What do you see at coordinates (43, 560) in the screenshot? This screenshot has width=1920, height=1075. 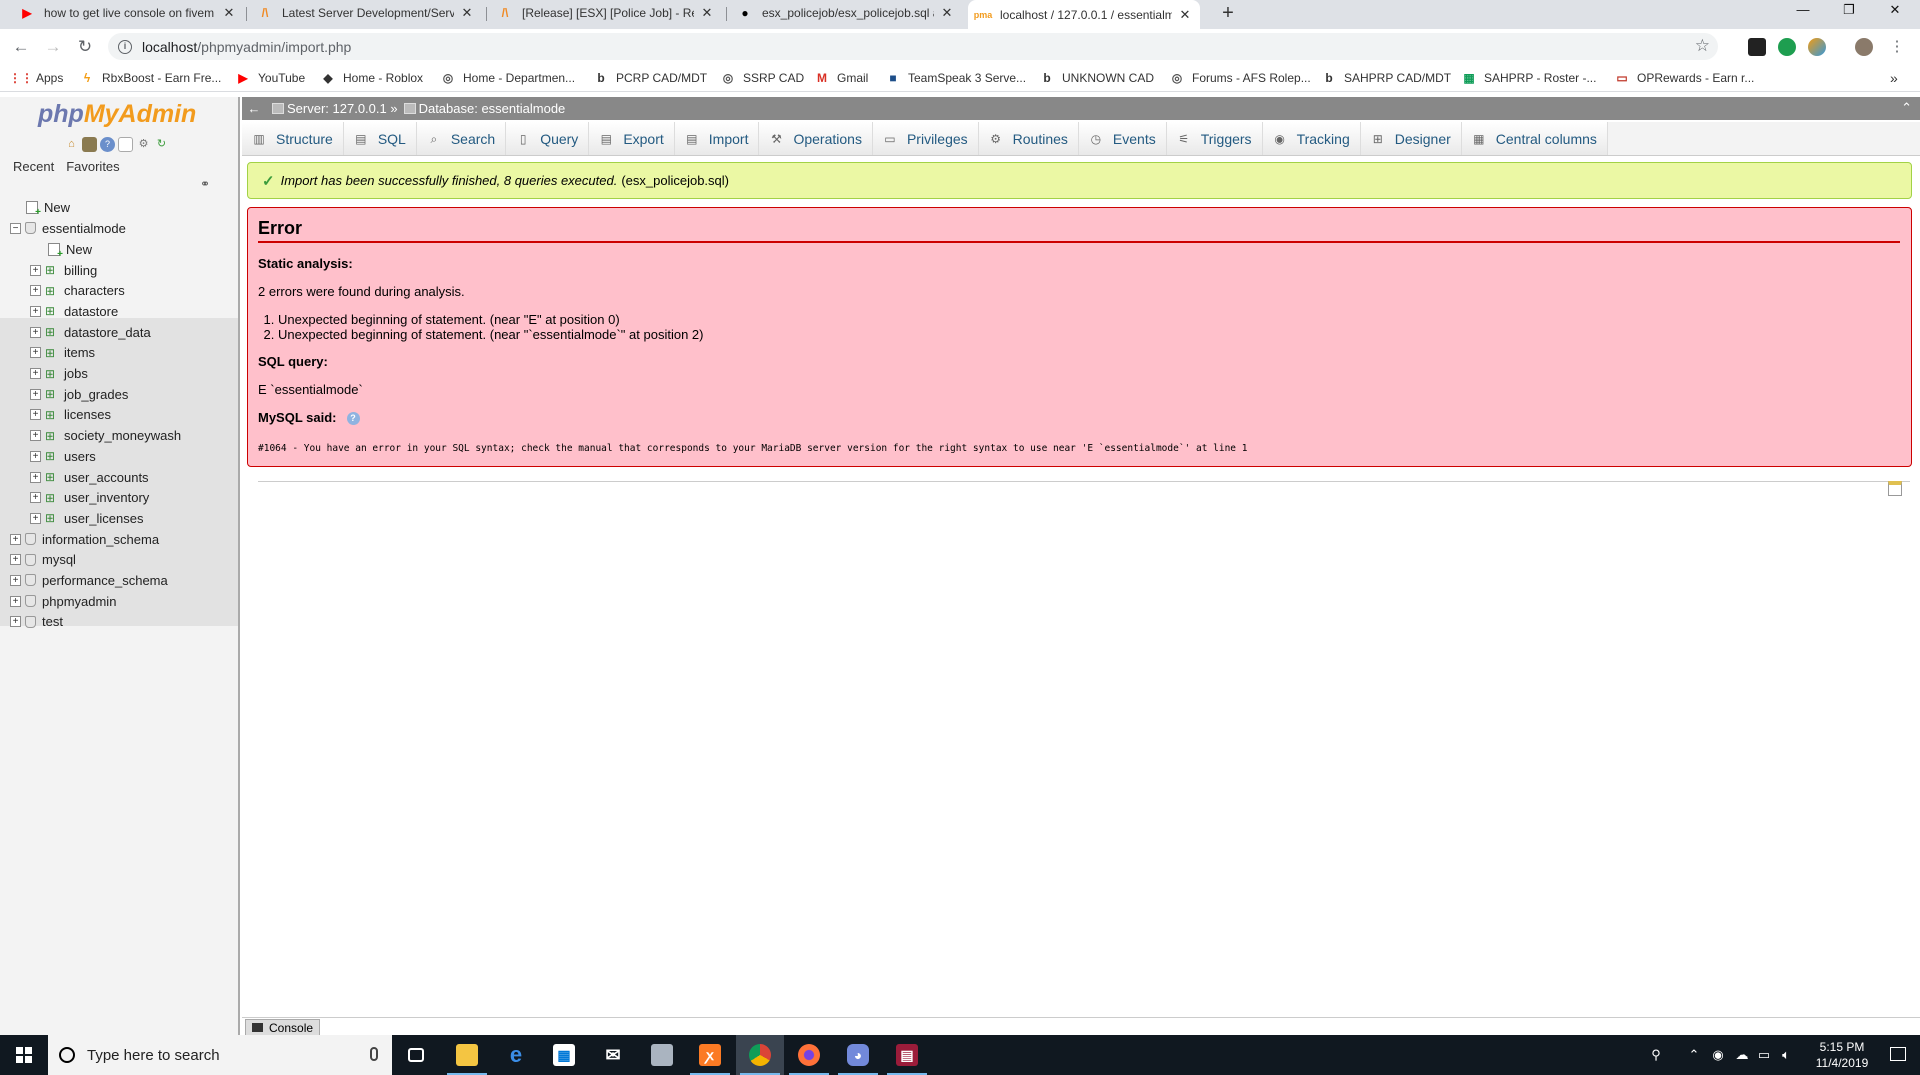 I see `tree-db-mysql: + mysql` at bounding box center [43, 560].